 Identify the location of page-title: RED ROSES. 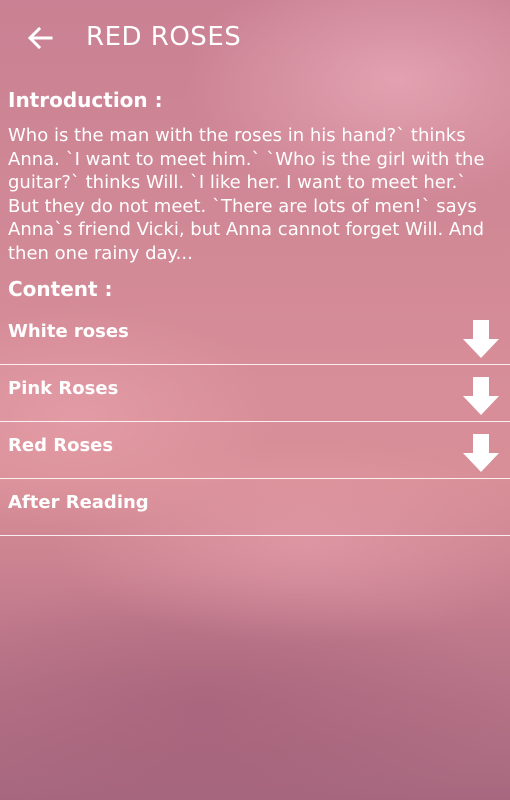
(164, 37).